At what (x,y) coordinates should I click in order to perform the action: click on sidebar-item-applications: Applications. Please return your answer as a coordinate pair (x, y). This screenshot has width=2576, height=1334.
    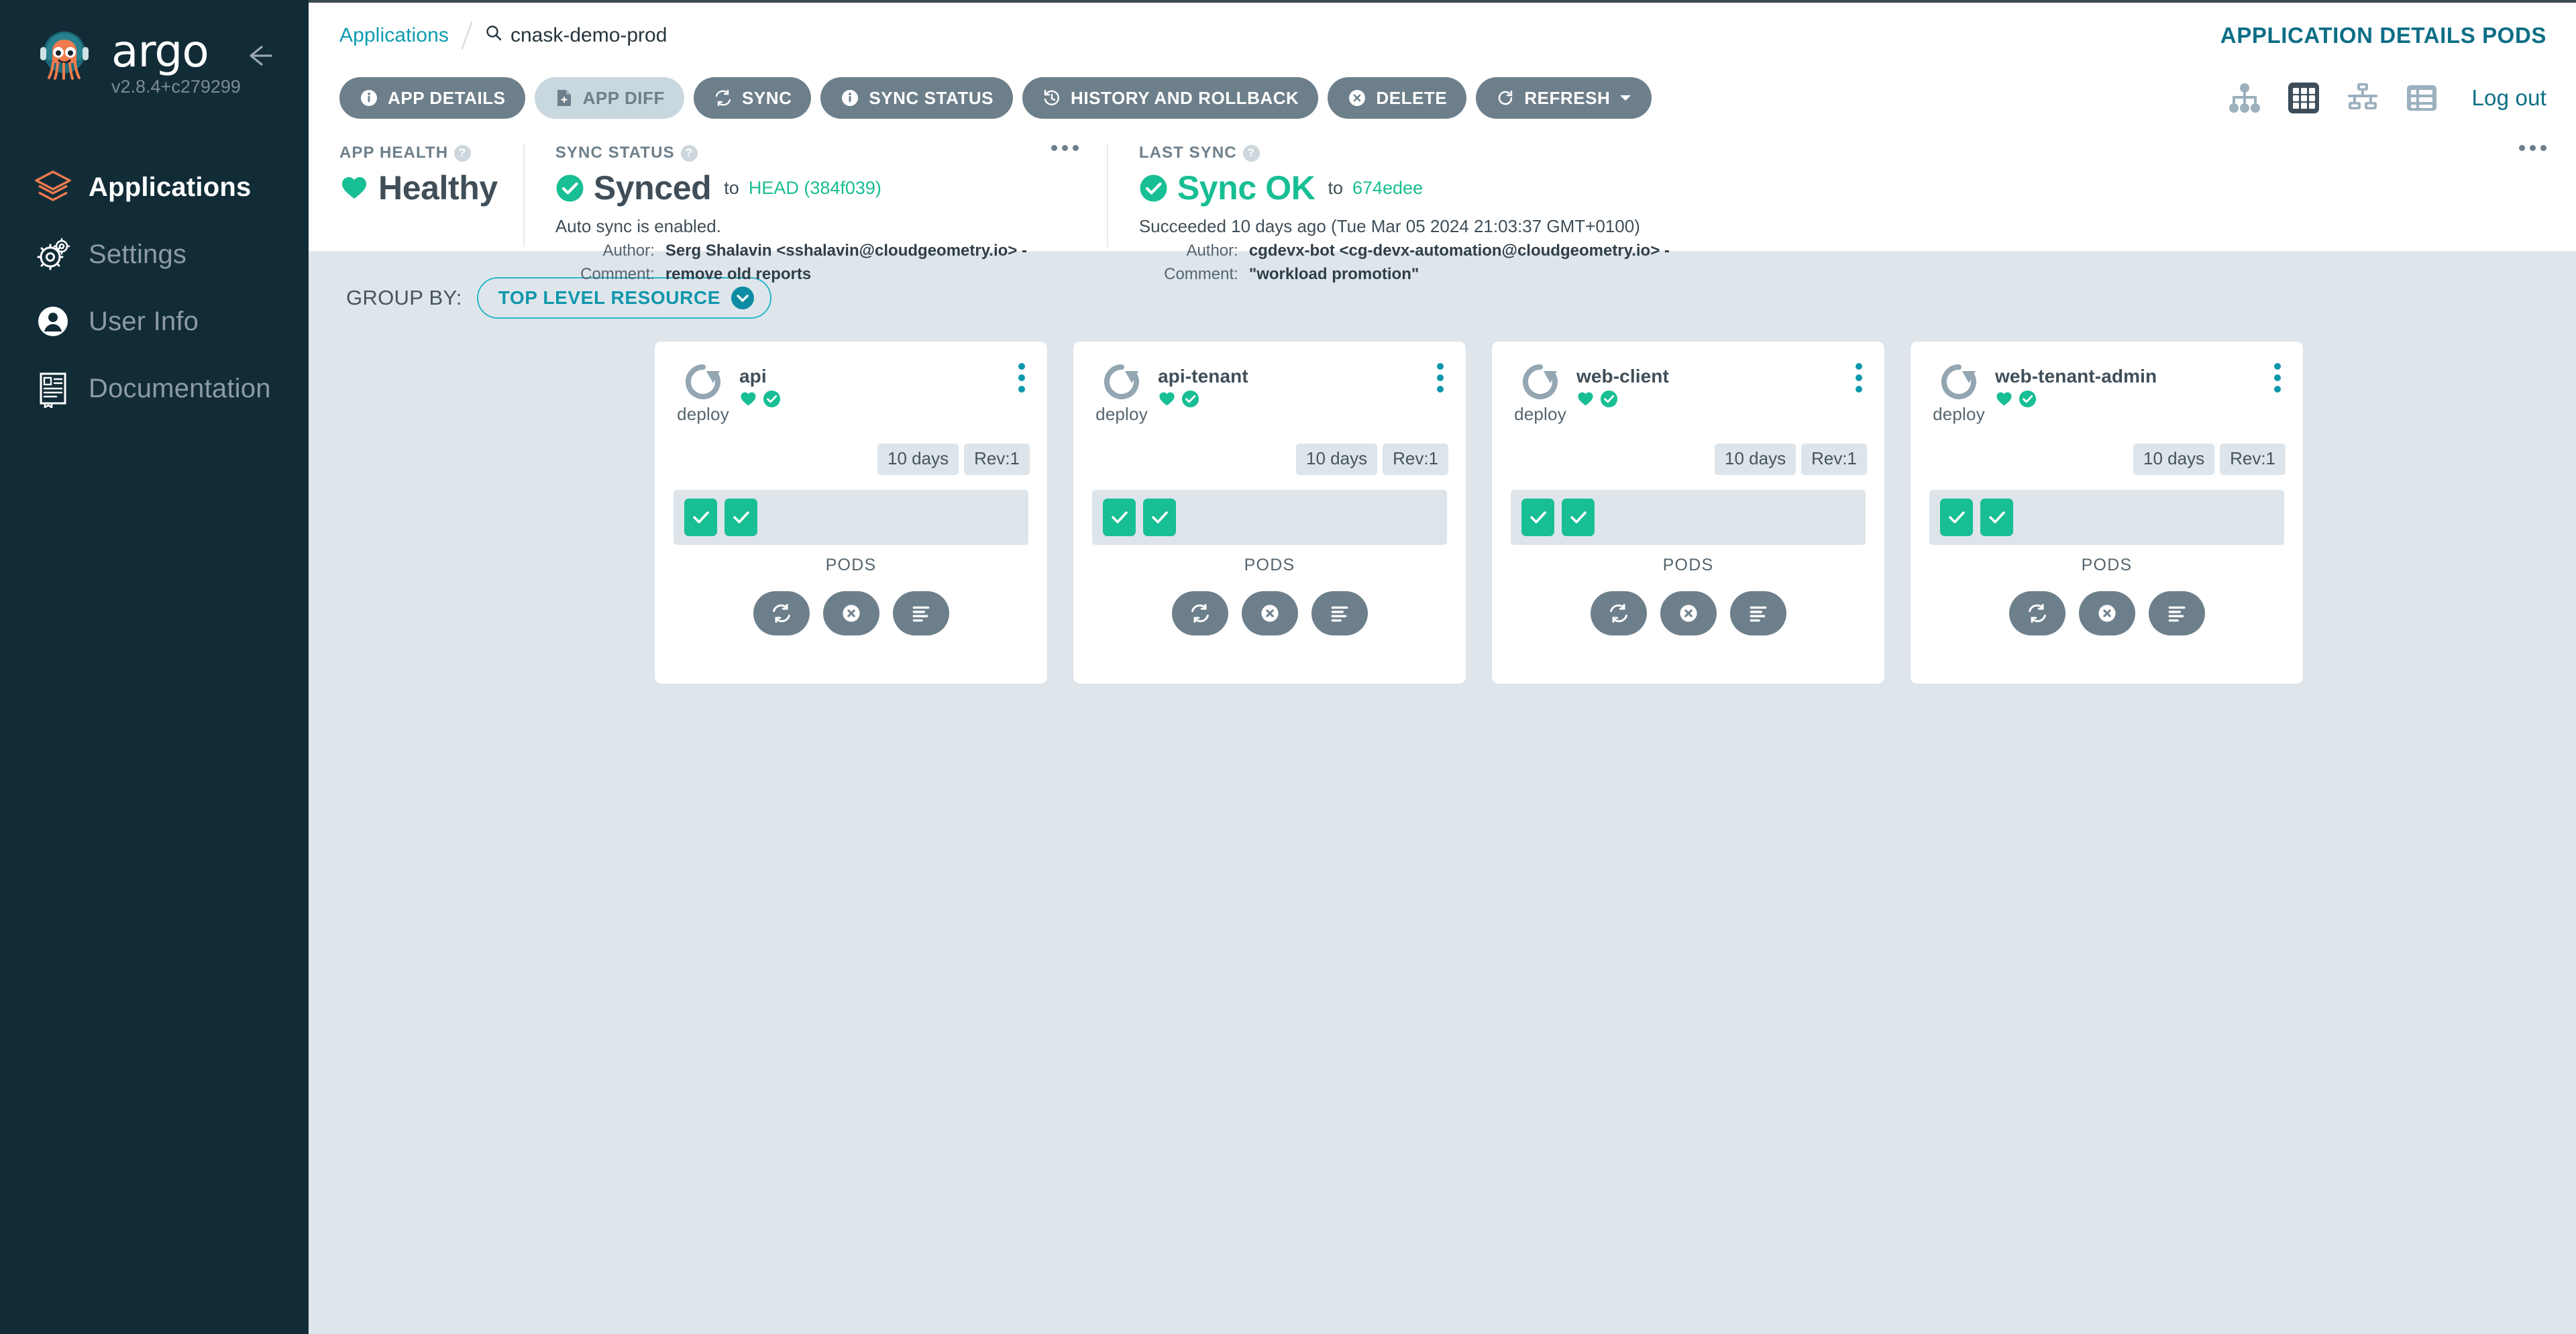
    Looking at the image, I should click on (154, 188).